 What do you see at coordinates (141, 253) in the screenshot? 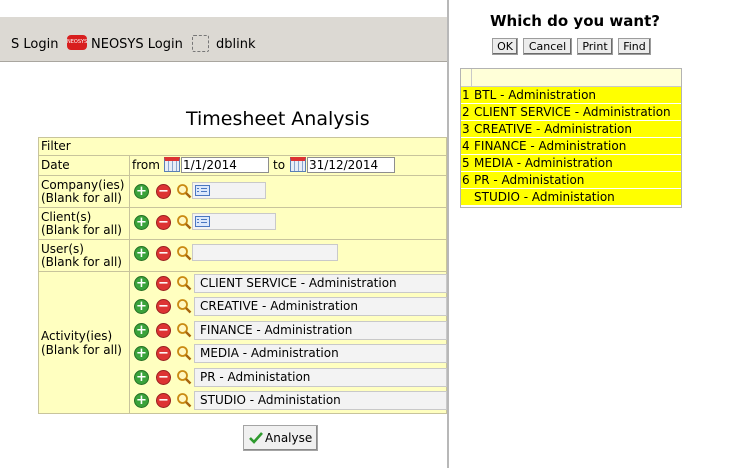
I see `add-user-button: +` at bounding box center [141, 253].